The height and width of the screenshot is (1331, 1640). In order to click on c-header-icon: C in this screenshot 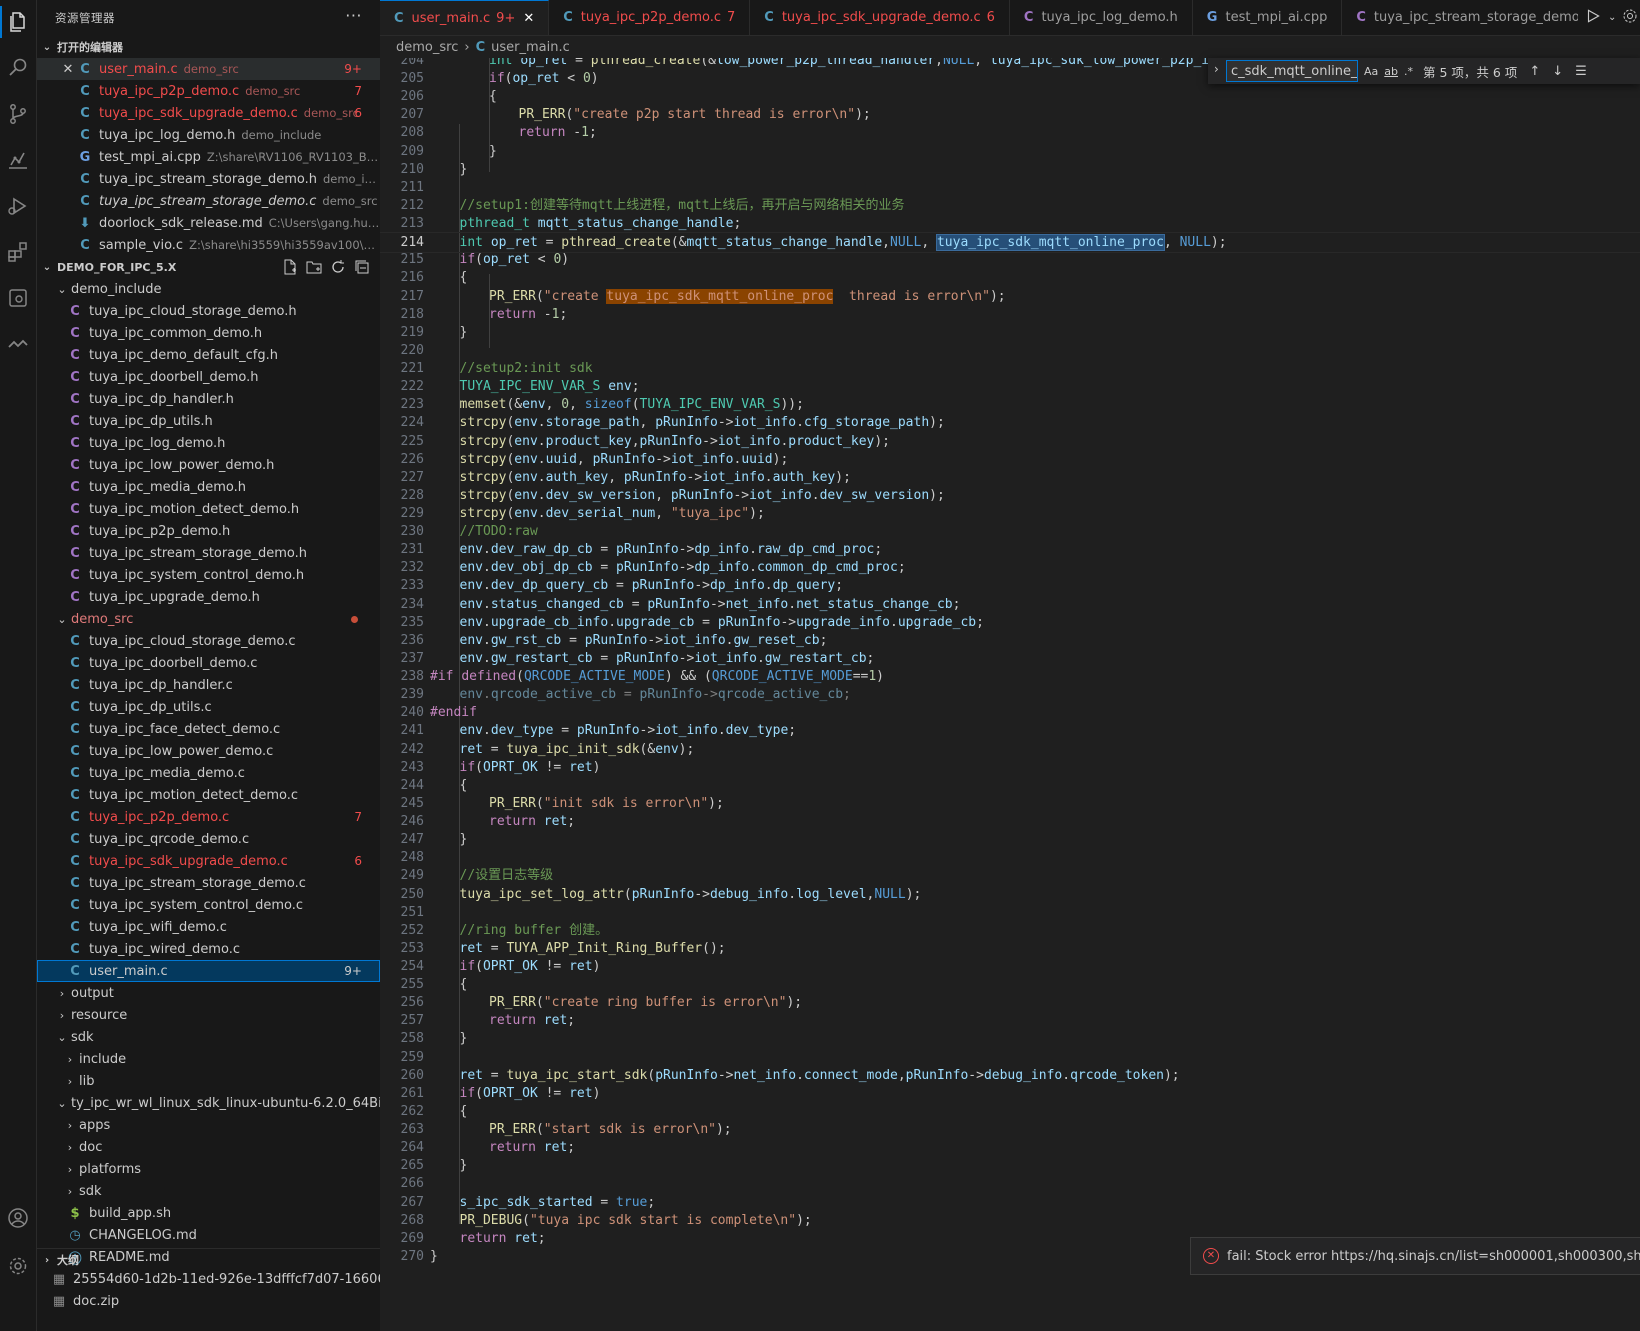, I will do `click(75, 575)`.